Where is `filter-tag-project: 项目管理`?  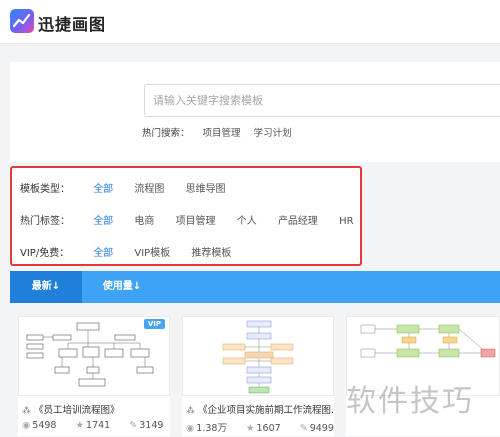 filter-tag-project: 项目管理 is located at coordinates (196, 219).